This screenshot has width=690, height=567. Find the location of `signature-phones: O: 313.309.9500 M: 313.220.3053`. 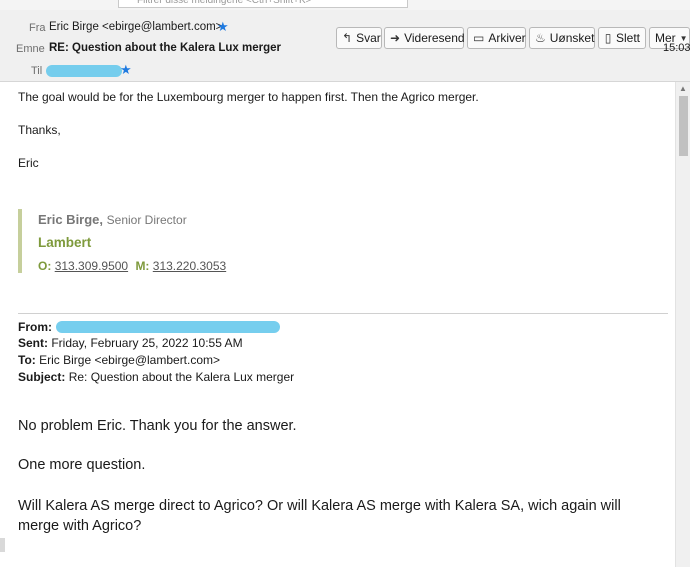

signature-phones: O: 313.309.9500 M: 313.220.3053 is located at coordinates (132, 266).